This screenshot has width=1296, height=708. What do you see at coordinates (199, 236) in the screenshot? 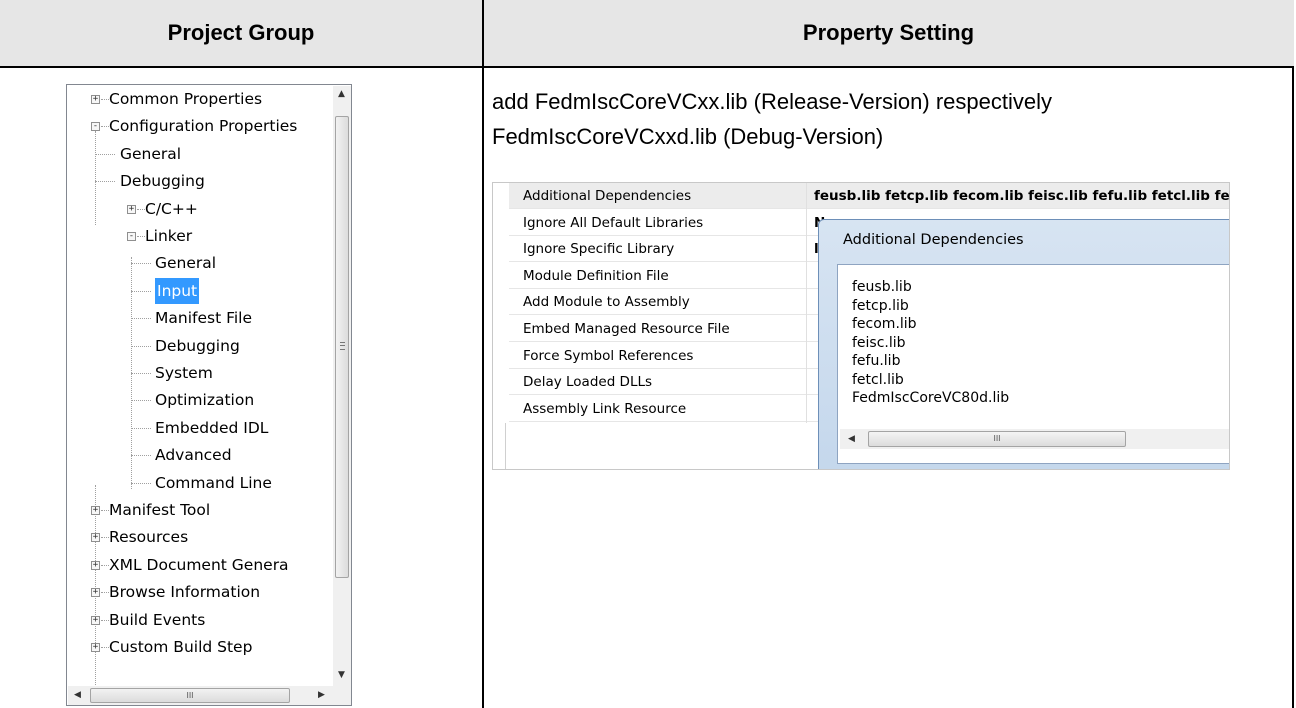
I see `tree-item: - Linker` at bounding box center [199, 236].